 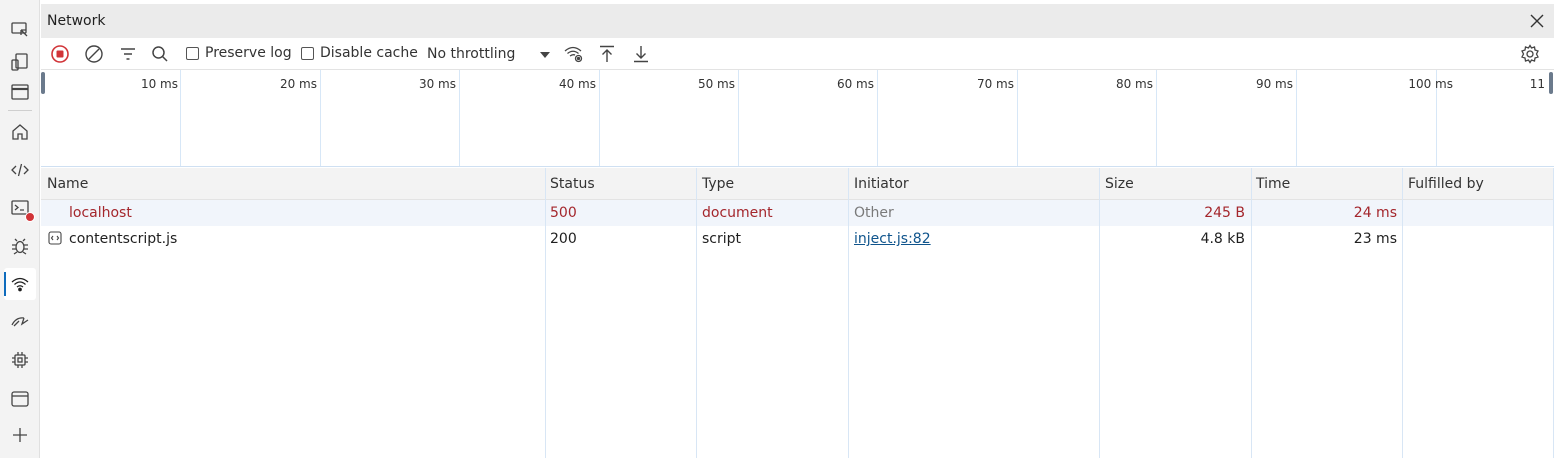 What do you see at coordinates (716, 84) in the screenshot?
I see `overview-tick-label: 50 ms` at bounding box center [716, 84].